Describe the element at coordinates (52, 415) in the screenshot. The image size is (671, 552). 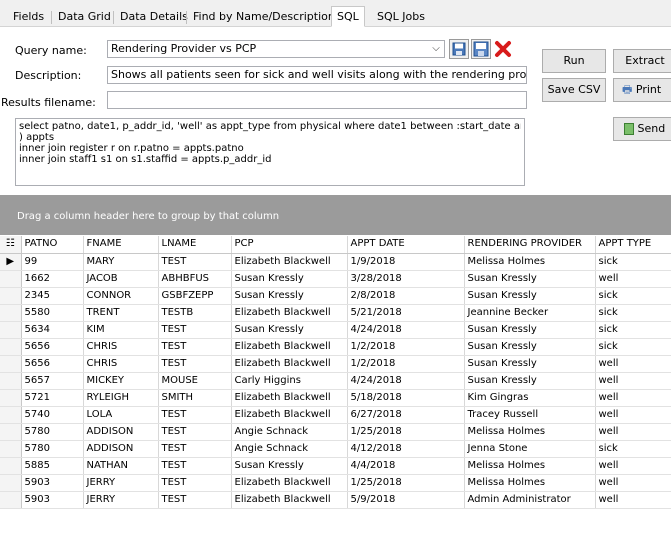
I see `cell-patno: 5740` at that location.